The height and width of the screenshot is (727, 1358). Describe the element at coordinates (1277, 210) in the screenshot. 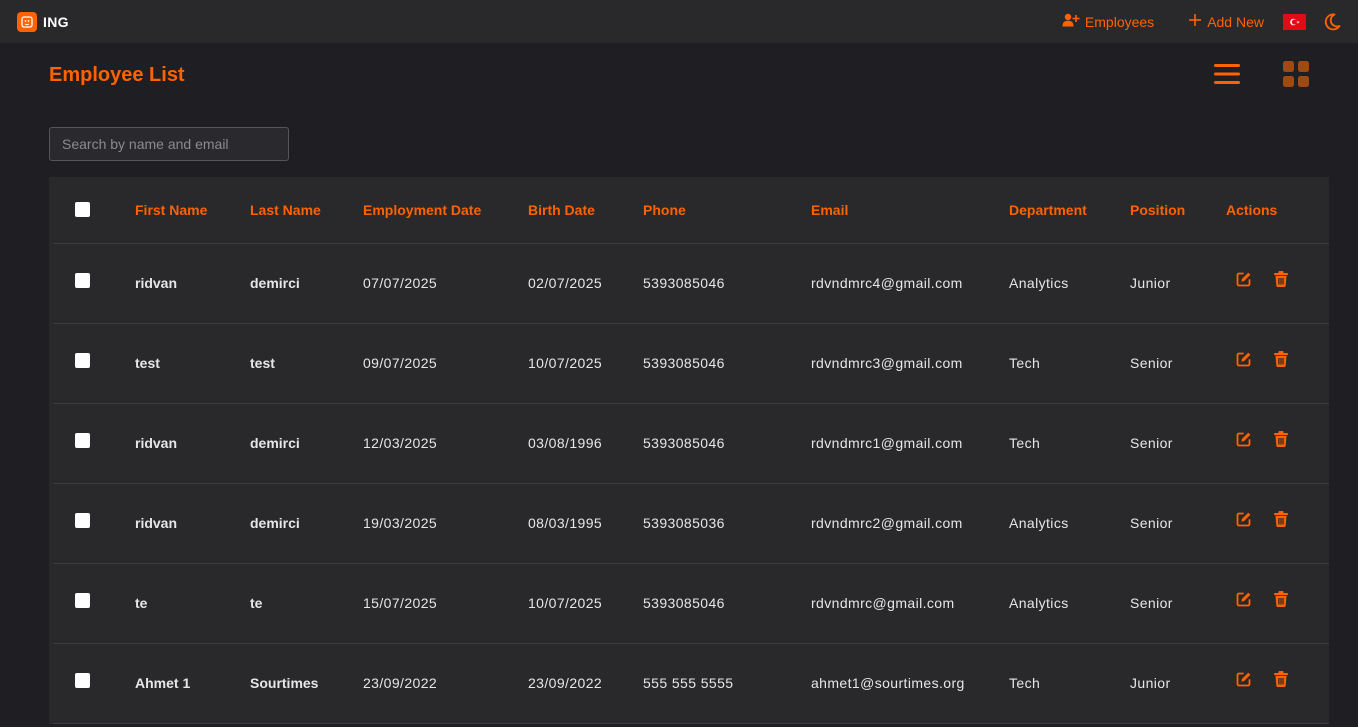

I see `column-header: Actions` at that location.